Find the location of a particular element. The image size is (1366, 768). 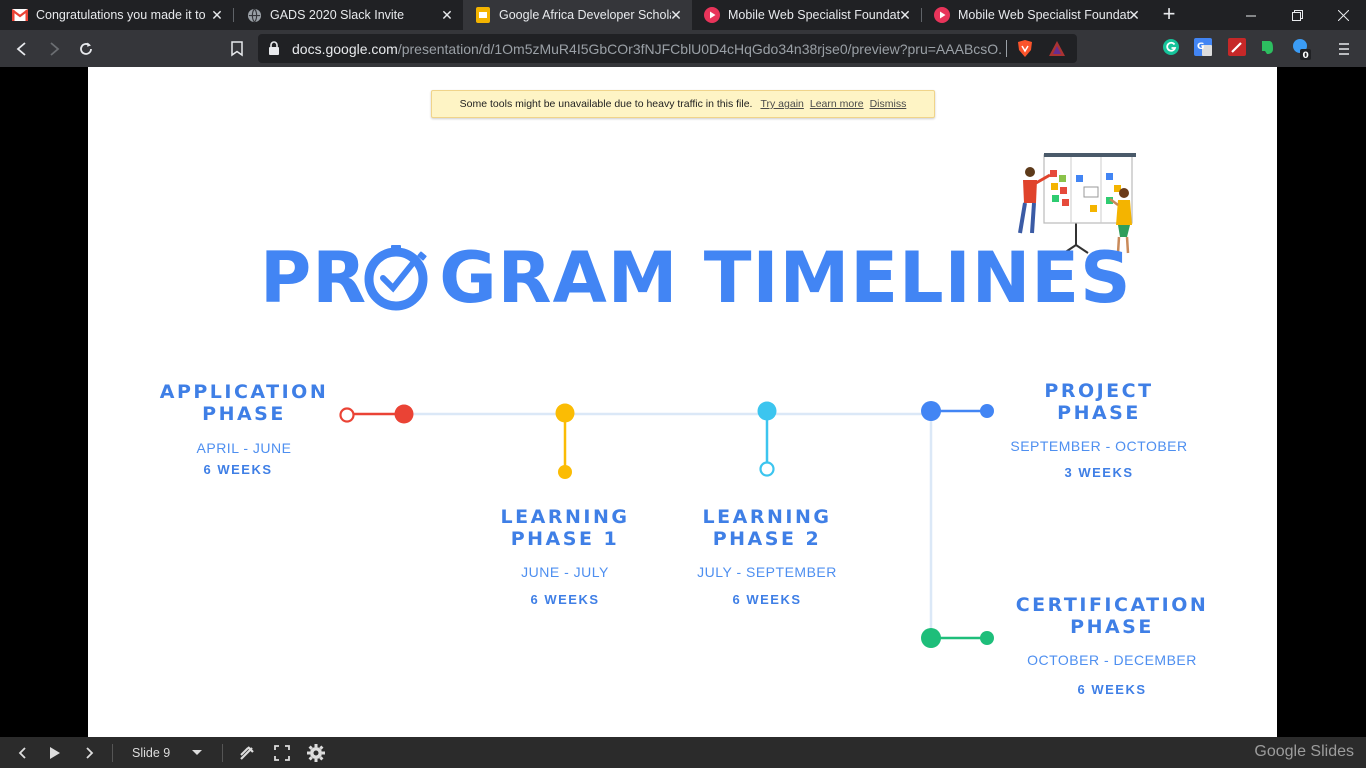

tab-title: Congratulations you made it to L is located at coordinates (121, 15).